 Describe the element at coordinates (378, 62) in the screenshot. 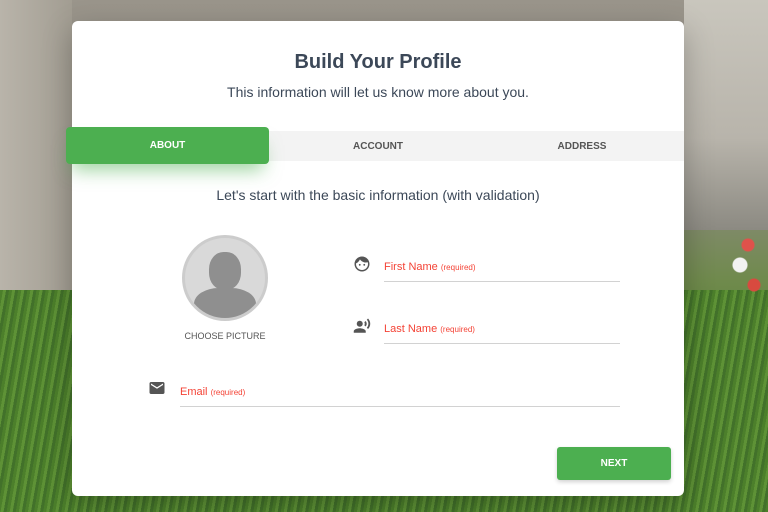

I see `page-title: Build Your Profile` at that location.